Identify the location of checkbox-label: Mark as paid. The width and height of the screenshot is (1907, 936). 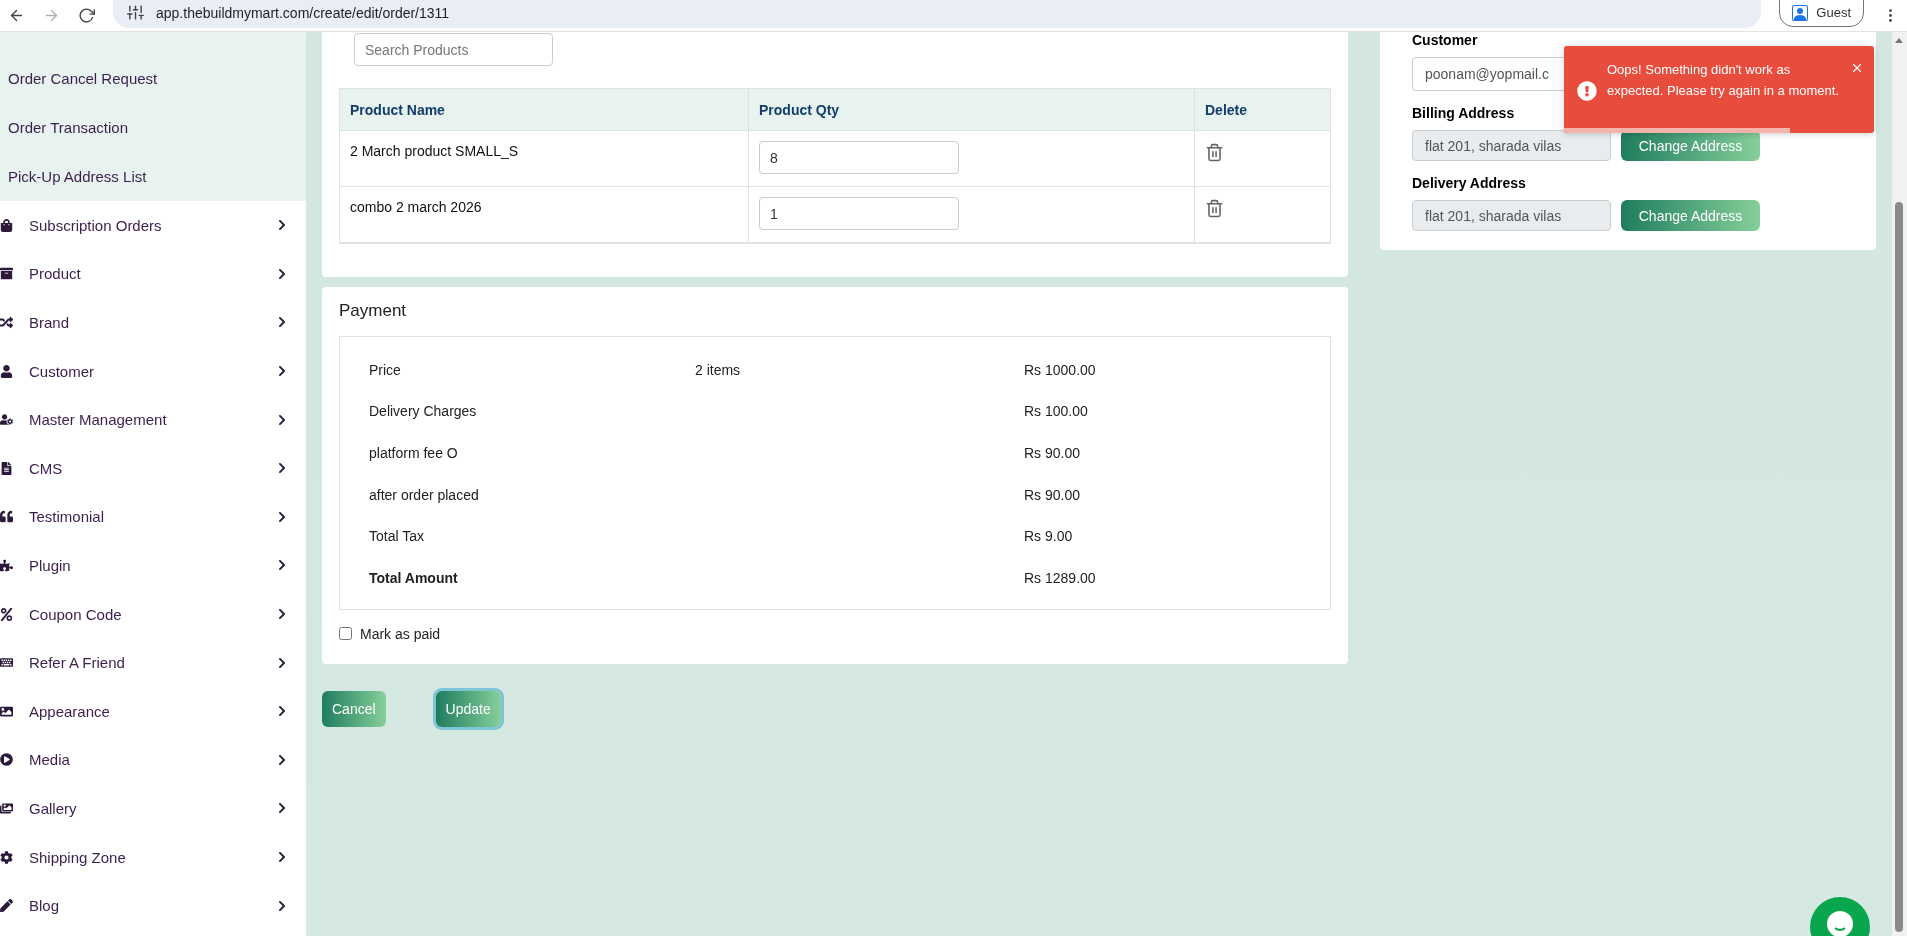
(400, 633).